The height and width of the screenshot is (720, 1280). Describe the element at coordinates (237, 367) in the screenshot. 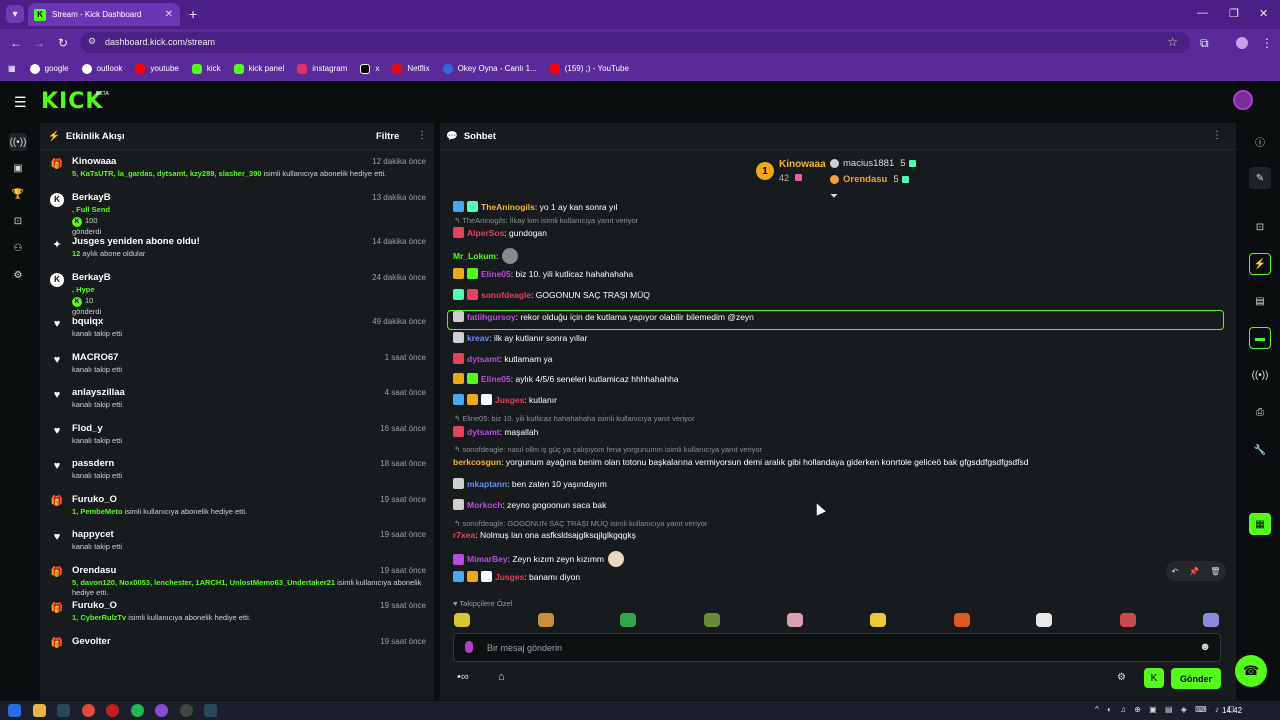

I see `activity-item: ♥ MACRO67 1 saat önce kanalı takip etti` at that location.